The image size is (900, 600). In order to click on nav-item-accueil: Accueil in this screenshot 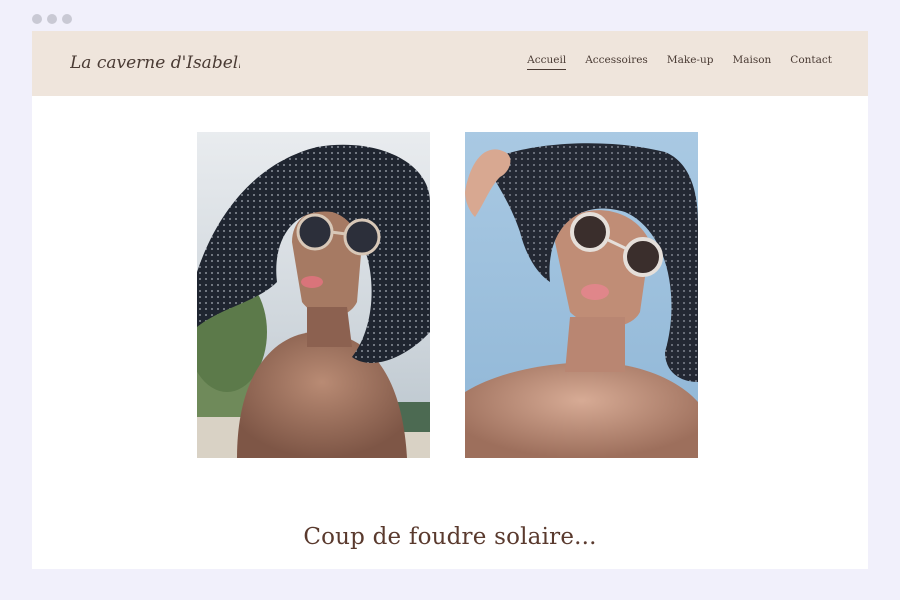, I will do `click(547, 62)`.